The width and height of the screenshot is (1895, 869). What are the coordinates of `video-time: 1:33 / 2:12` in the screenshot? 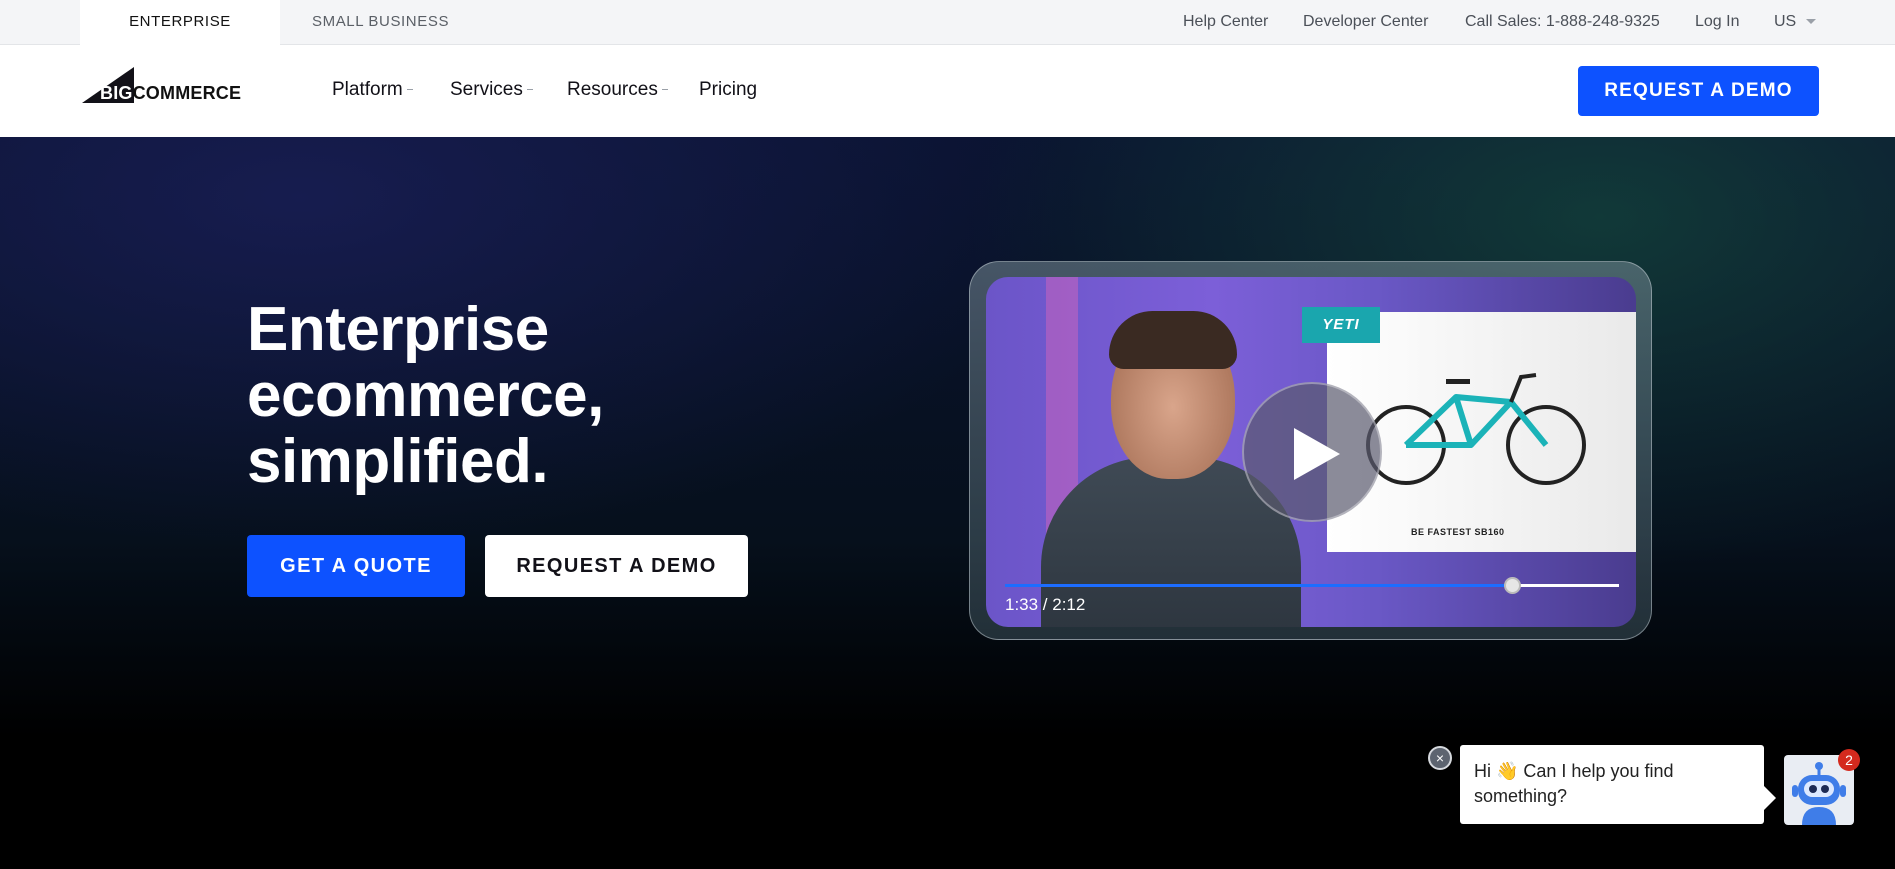 It's located at (1045, 604).